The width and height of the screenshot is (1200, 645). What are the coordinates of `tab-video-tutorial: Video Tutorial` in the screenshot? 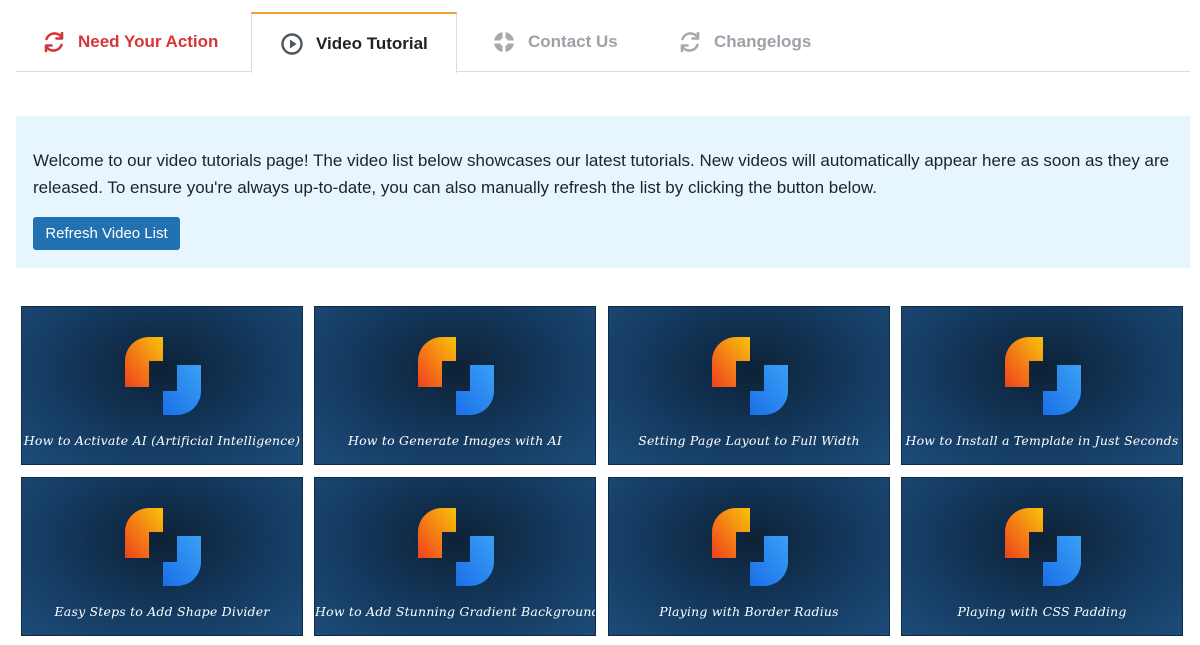 It's located at (354, 42).